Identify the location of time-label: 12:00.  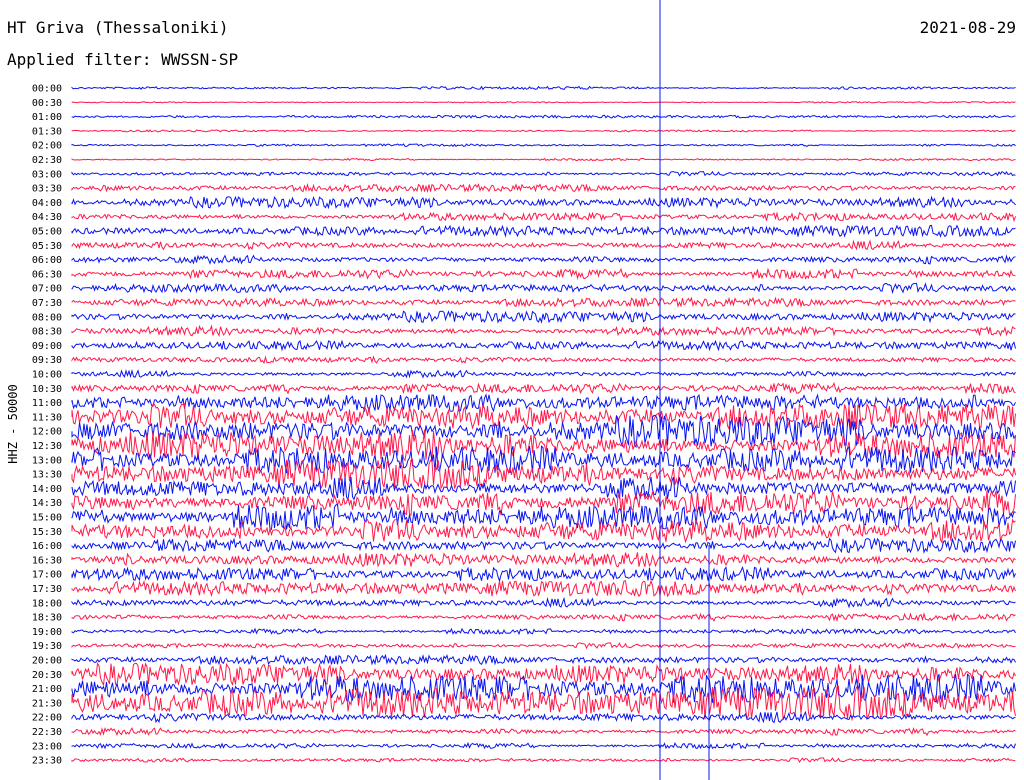
(47, 432).